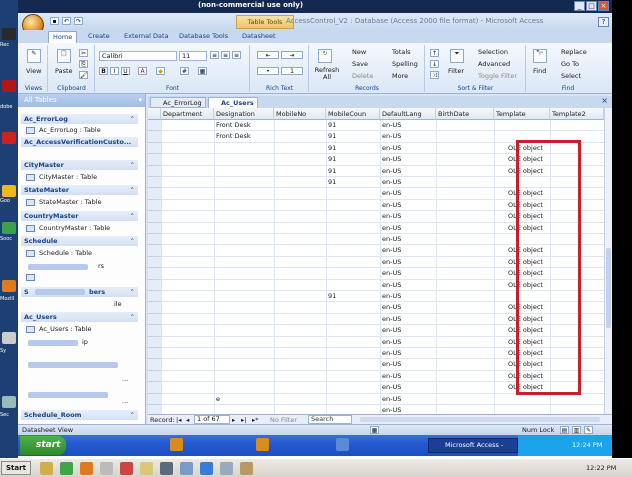  I want to click on datasheet-view-icon: ▦, so click(374, 430).